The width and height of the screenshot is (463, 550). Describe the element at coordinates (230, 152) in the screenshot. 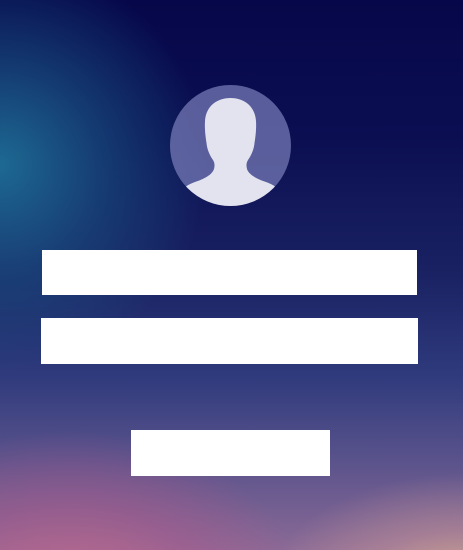

I see `user-silhouette-icon` at that location.